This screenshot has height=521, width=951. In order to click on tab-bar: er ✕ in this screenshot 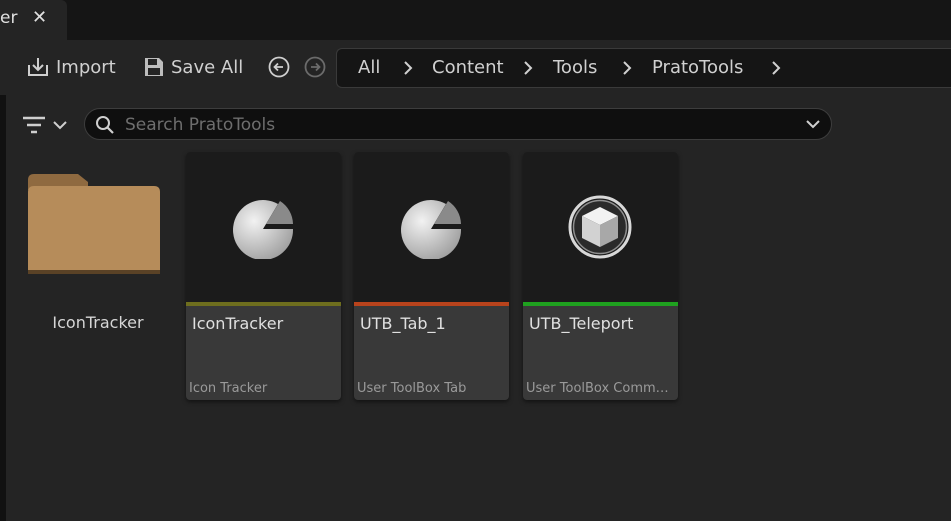, I will do `click(475, 20)`.